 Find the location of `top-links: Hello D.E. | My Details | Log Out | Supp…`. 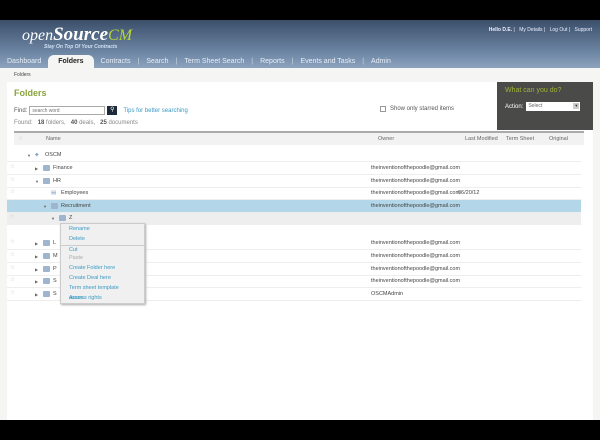

top-links: Hello D.E. | My Details | Log Out | Supp… is located at coordinates (540, 30).